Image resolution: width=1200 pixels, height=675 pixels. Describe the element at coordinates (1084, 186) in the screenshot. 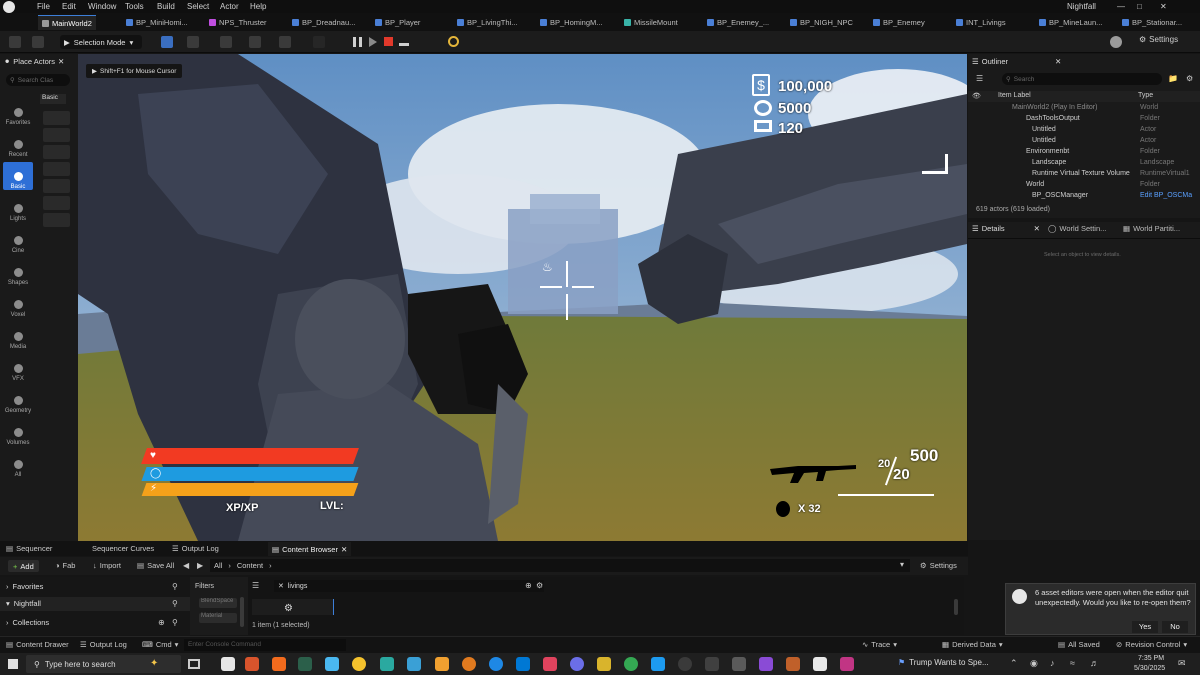

I see `outliner-row: World Folder` at that location.